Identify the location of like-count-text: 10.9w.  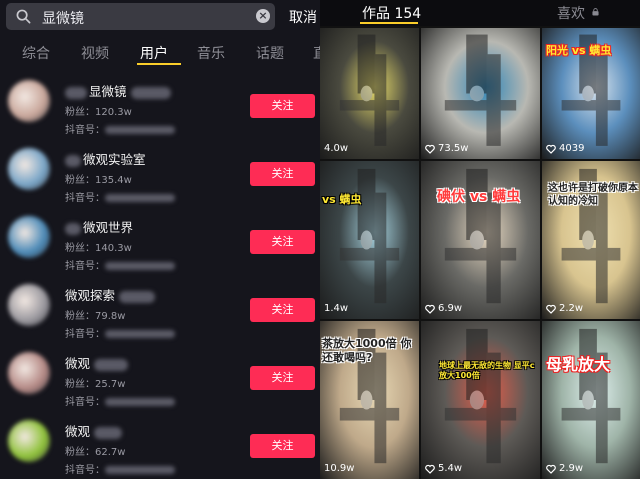
(339, 468).